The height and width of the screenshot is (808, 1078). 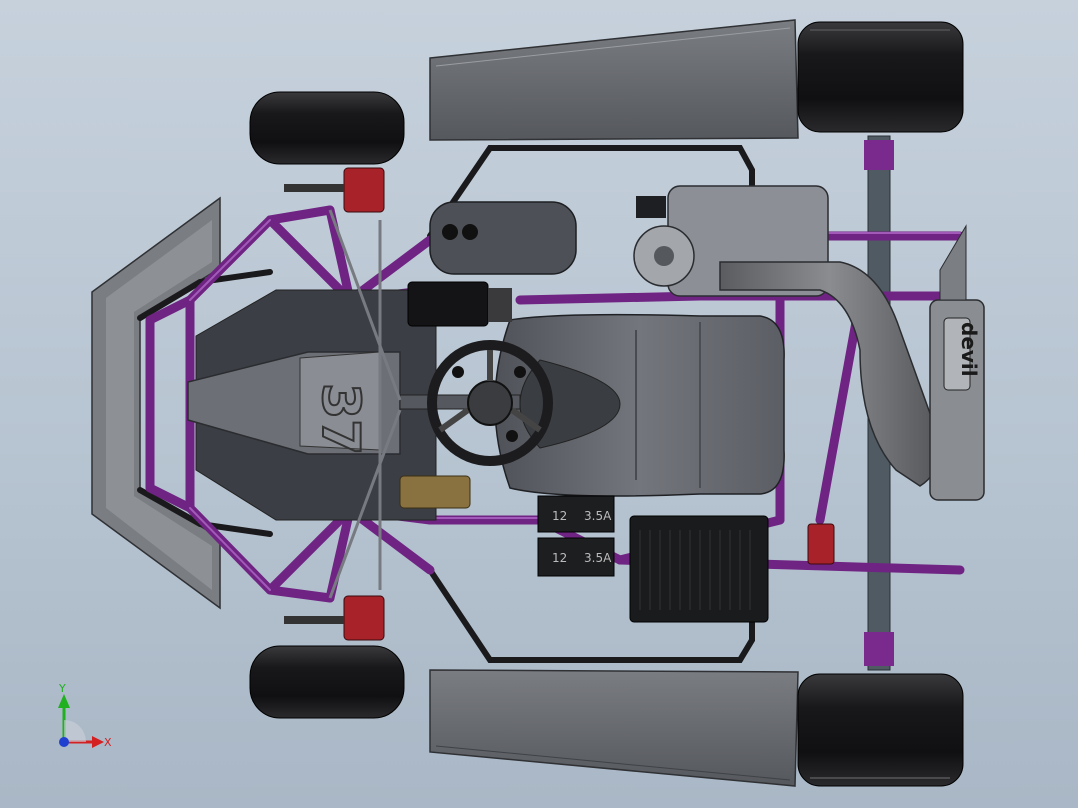 What do you see at coordinates (62, 688) in the screenshot?
I see `axis-y-label: Y` at bounding box center [62, 688].